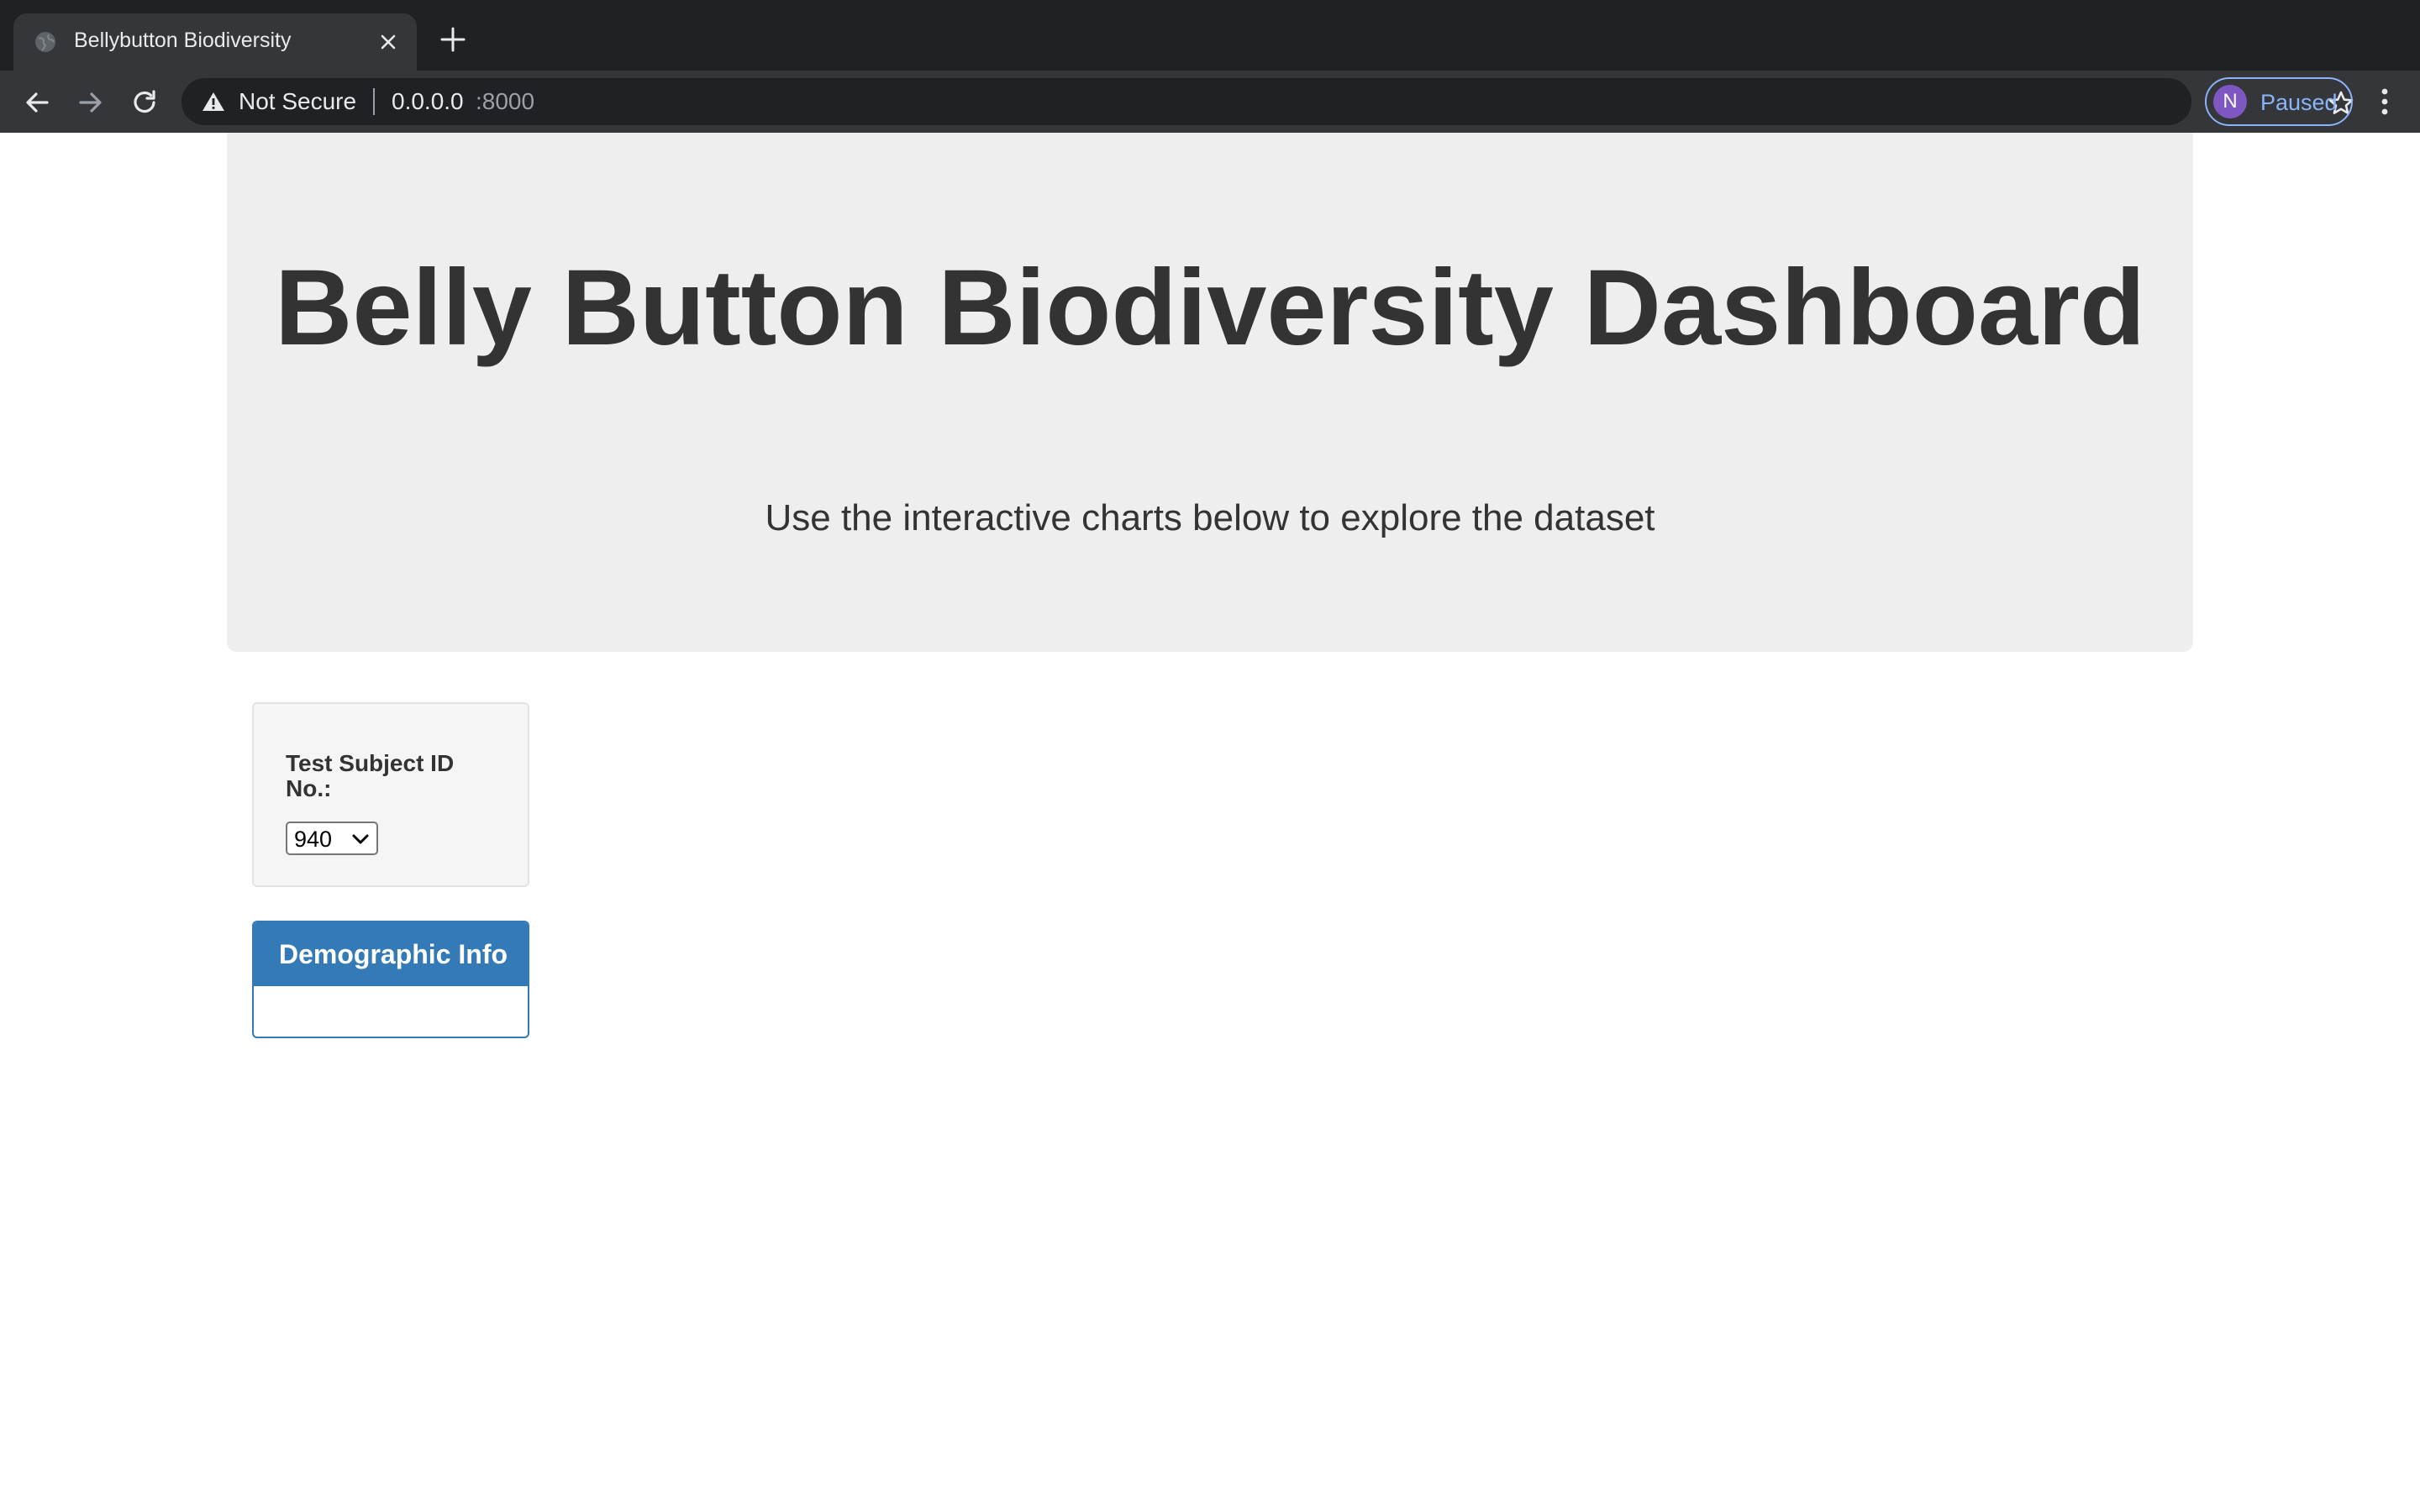 The image size is (2420, 1512). I want to click on tab-title: Bellybutton Biodiversity, so click(183, 40).